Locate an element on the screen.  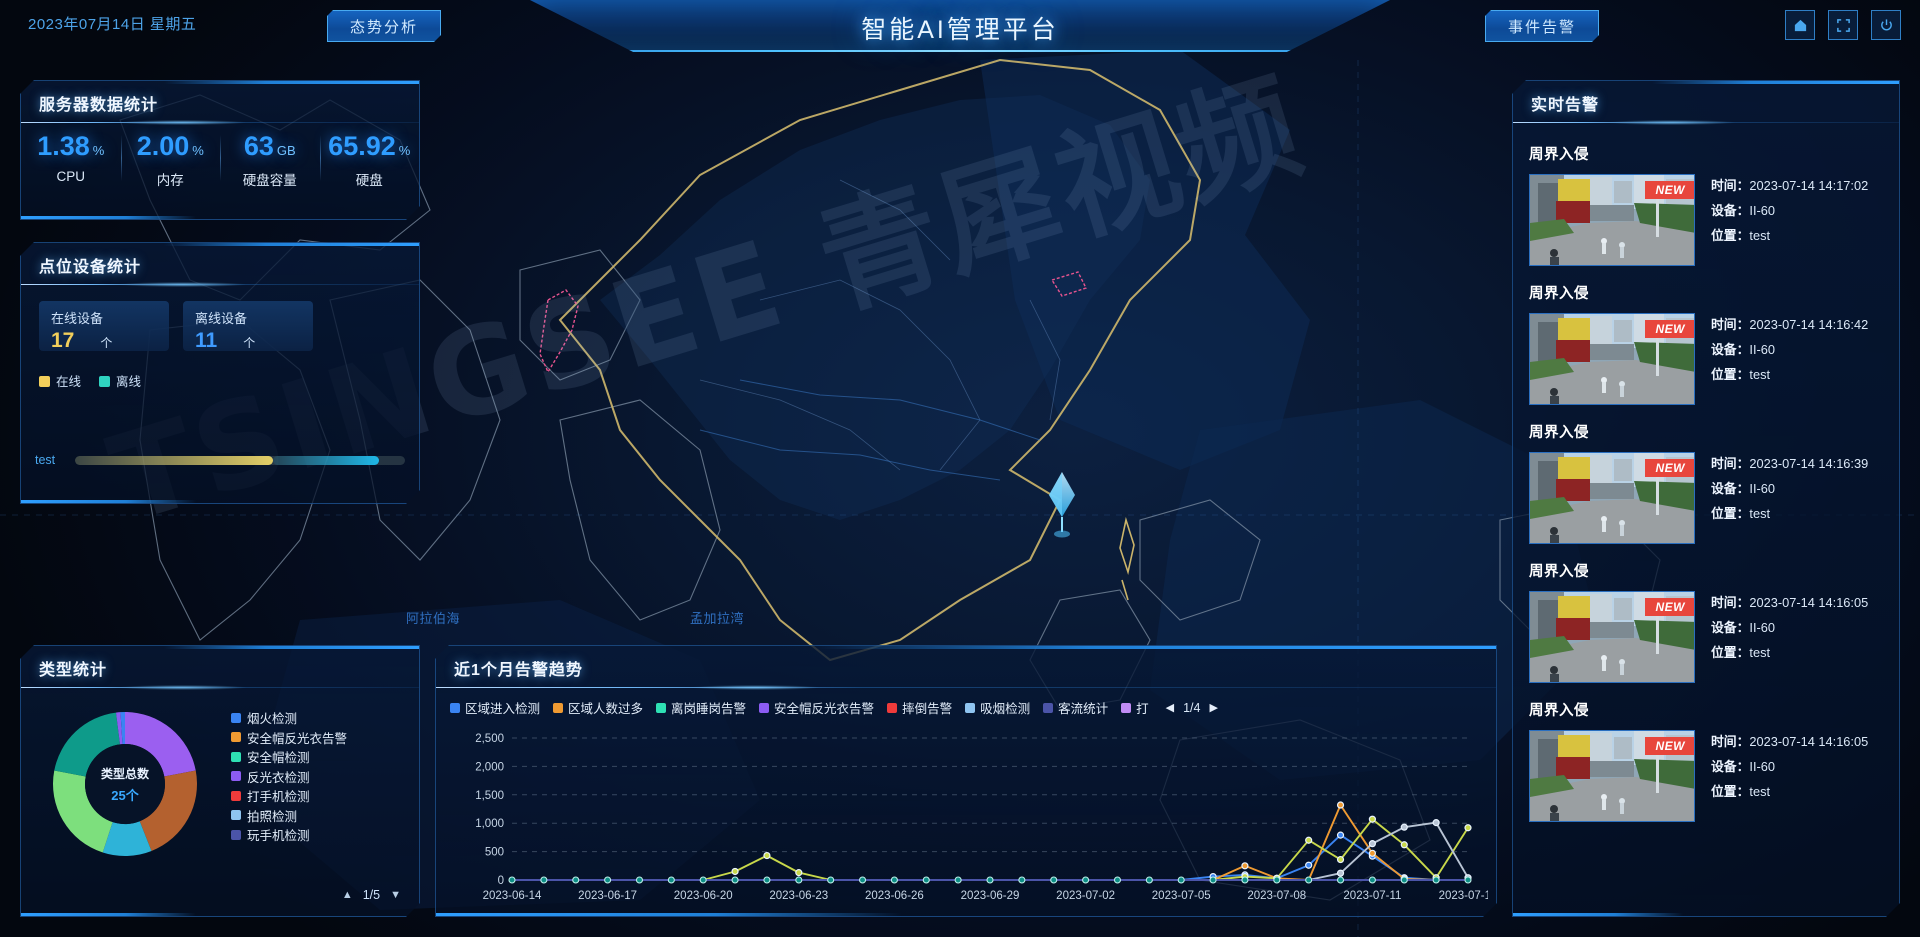
type-legend-item: 拍照检测 is located at coordinates (289, 816).